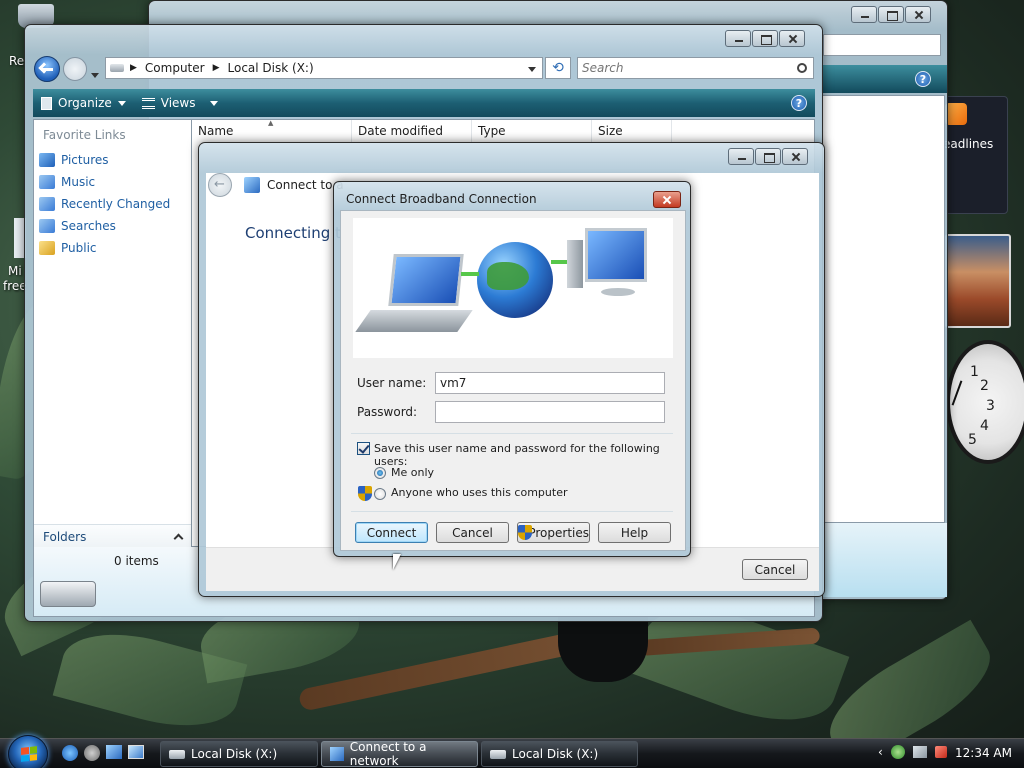 The height and width of the screenshot is (768, 1024). What do you see at coordinates (399, 754) in the screenshot?
I see `task-connect-to-network: Connect to a network` at bounding box center [399, 754].